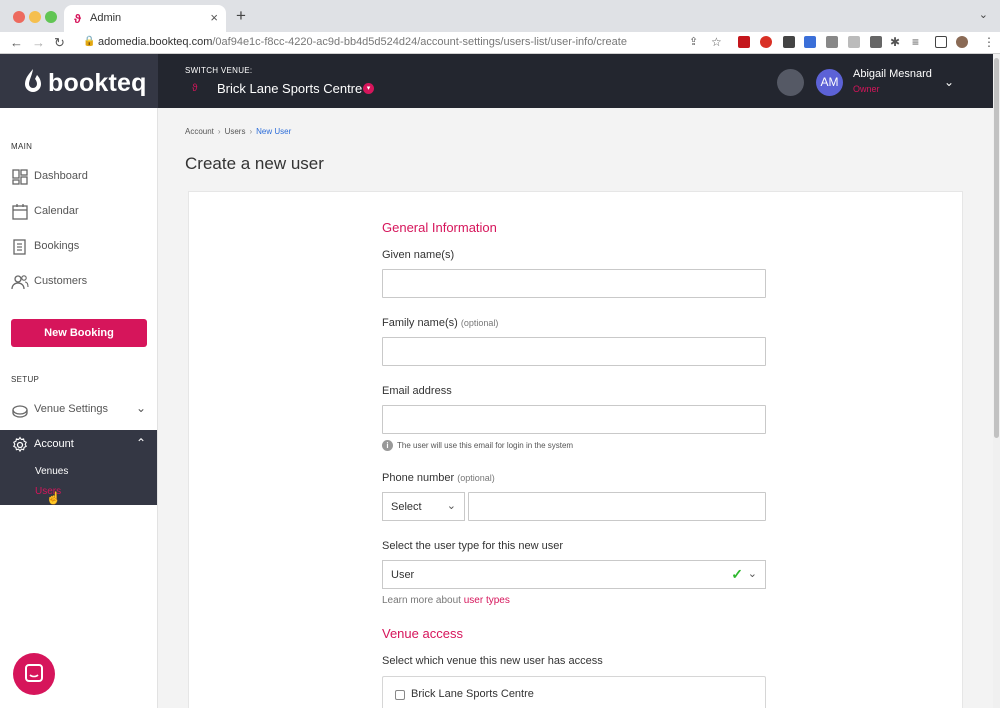 Image resolution: width=1000 pixels, height=708 pixels. Describe the element at coordinates (254, 163) in the screenshot. I see `page-title: Create a new user` at that location.